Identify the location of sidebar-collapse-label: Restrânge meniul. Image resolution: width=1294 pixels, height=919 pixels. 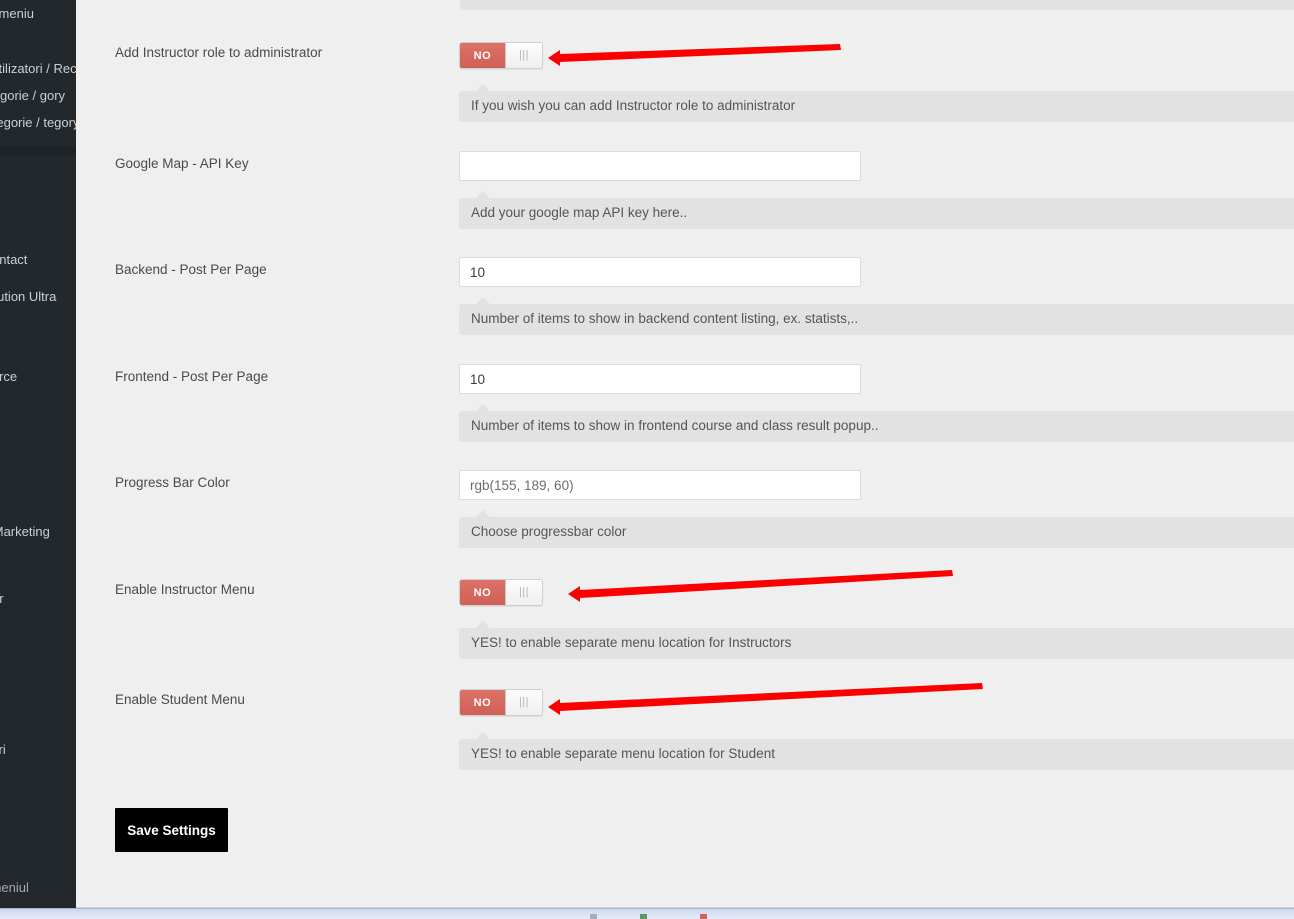
(14, 887).